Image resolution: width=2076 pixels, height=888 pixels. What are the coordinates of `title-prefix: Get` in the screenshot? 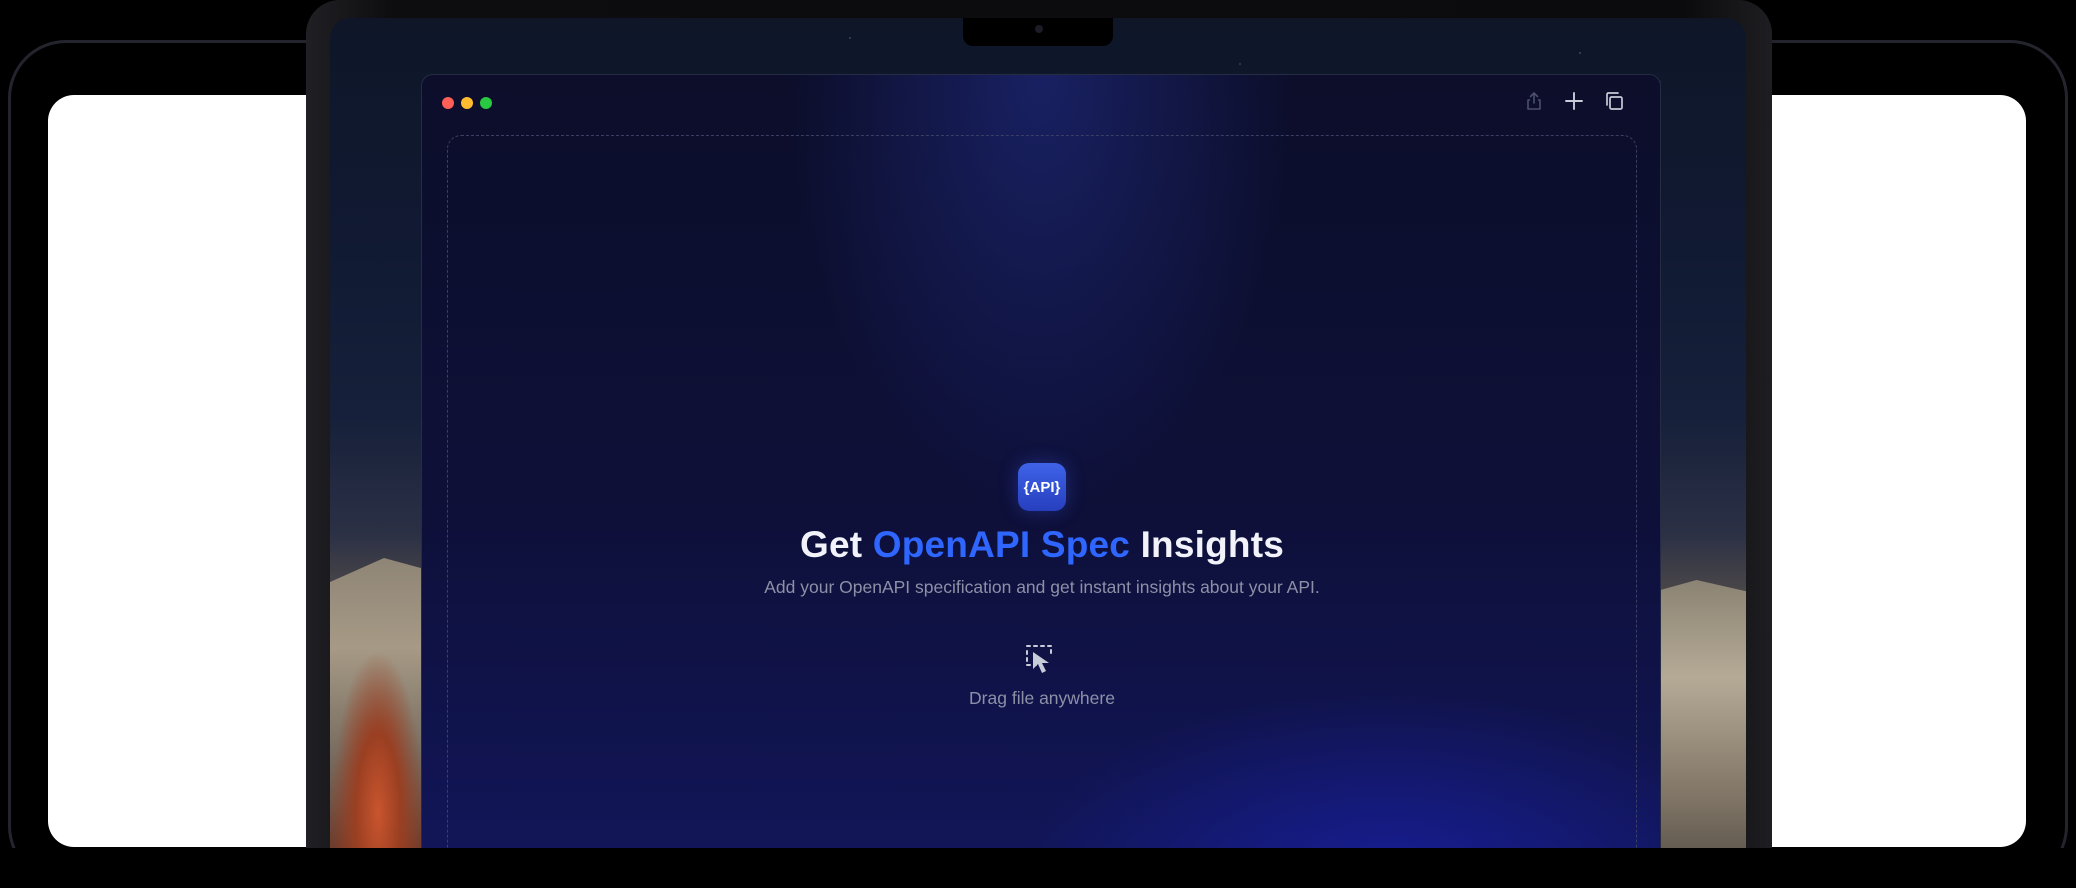 It's located at (836, 544).